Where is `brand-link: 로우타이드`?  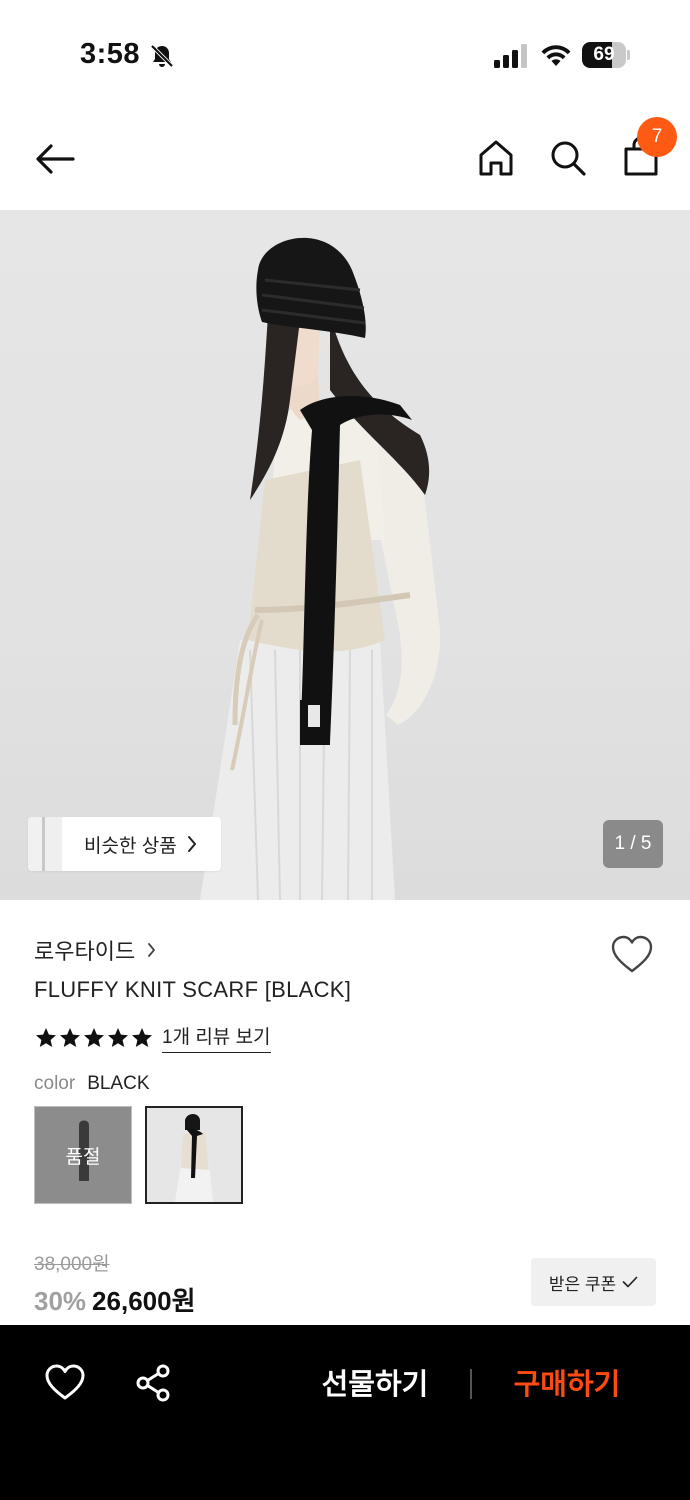 brand-link: 로우타이드 is located at coordinates (95, 950).